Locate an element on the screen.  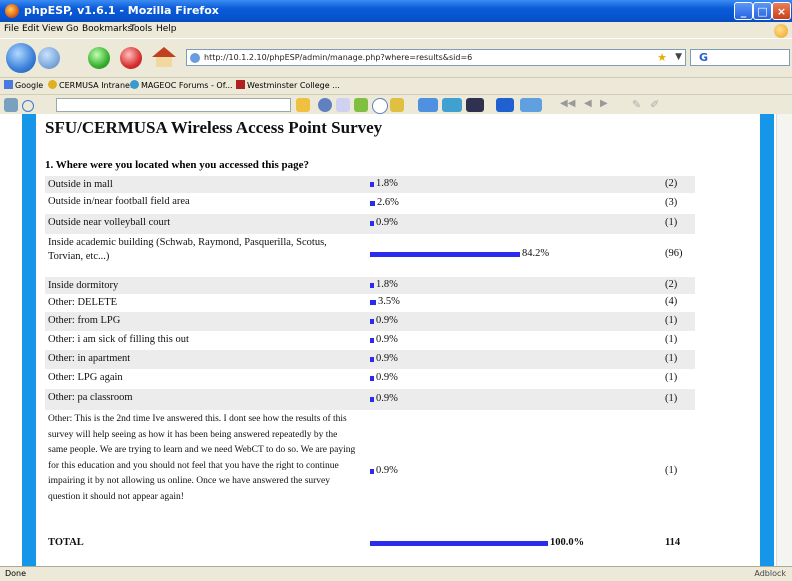
globe-icon is located at coordinates (325, 105).